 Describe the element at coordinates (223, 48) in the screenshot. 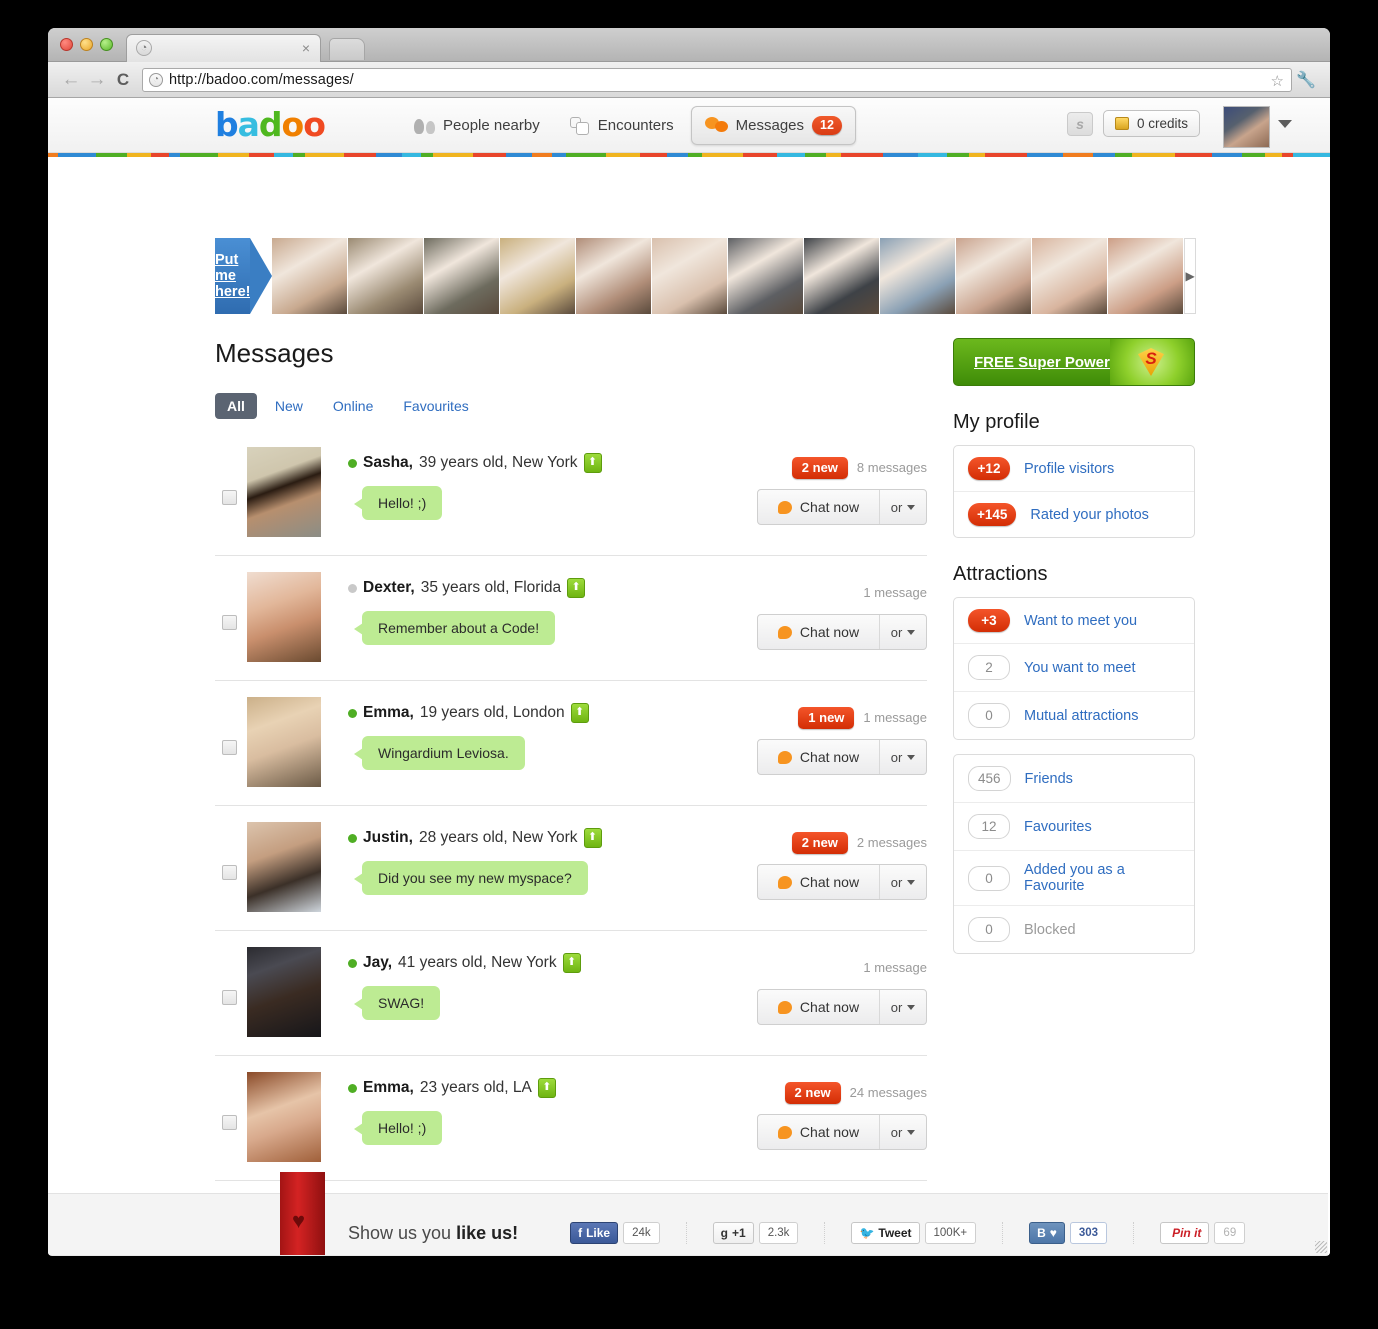

I see `browser-tab: ◔ ×` at that location.